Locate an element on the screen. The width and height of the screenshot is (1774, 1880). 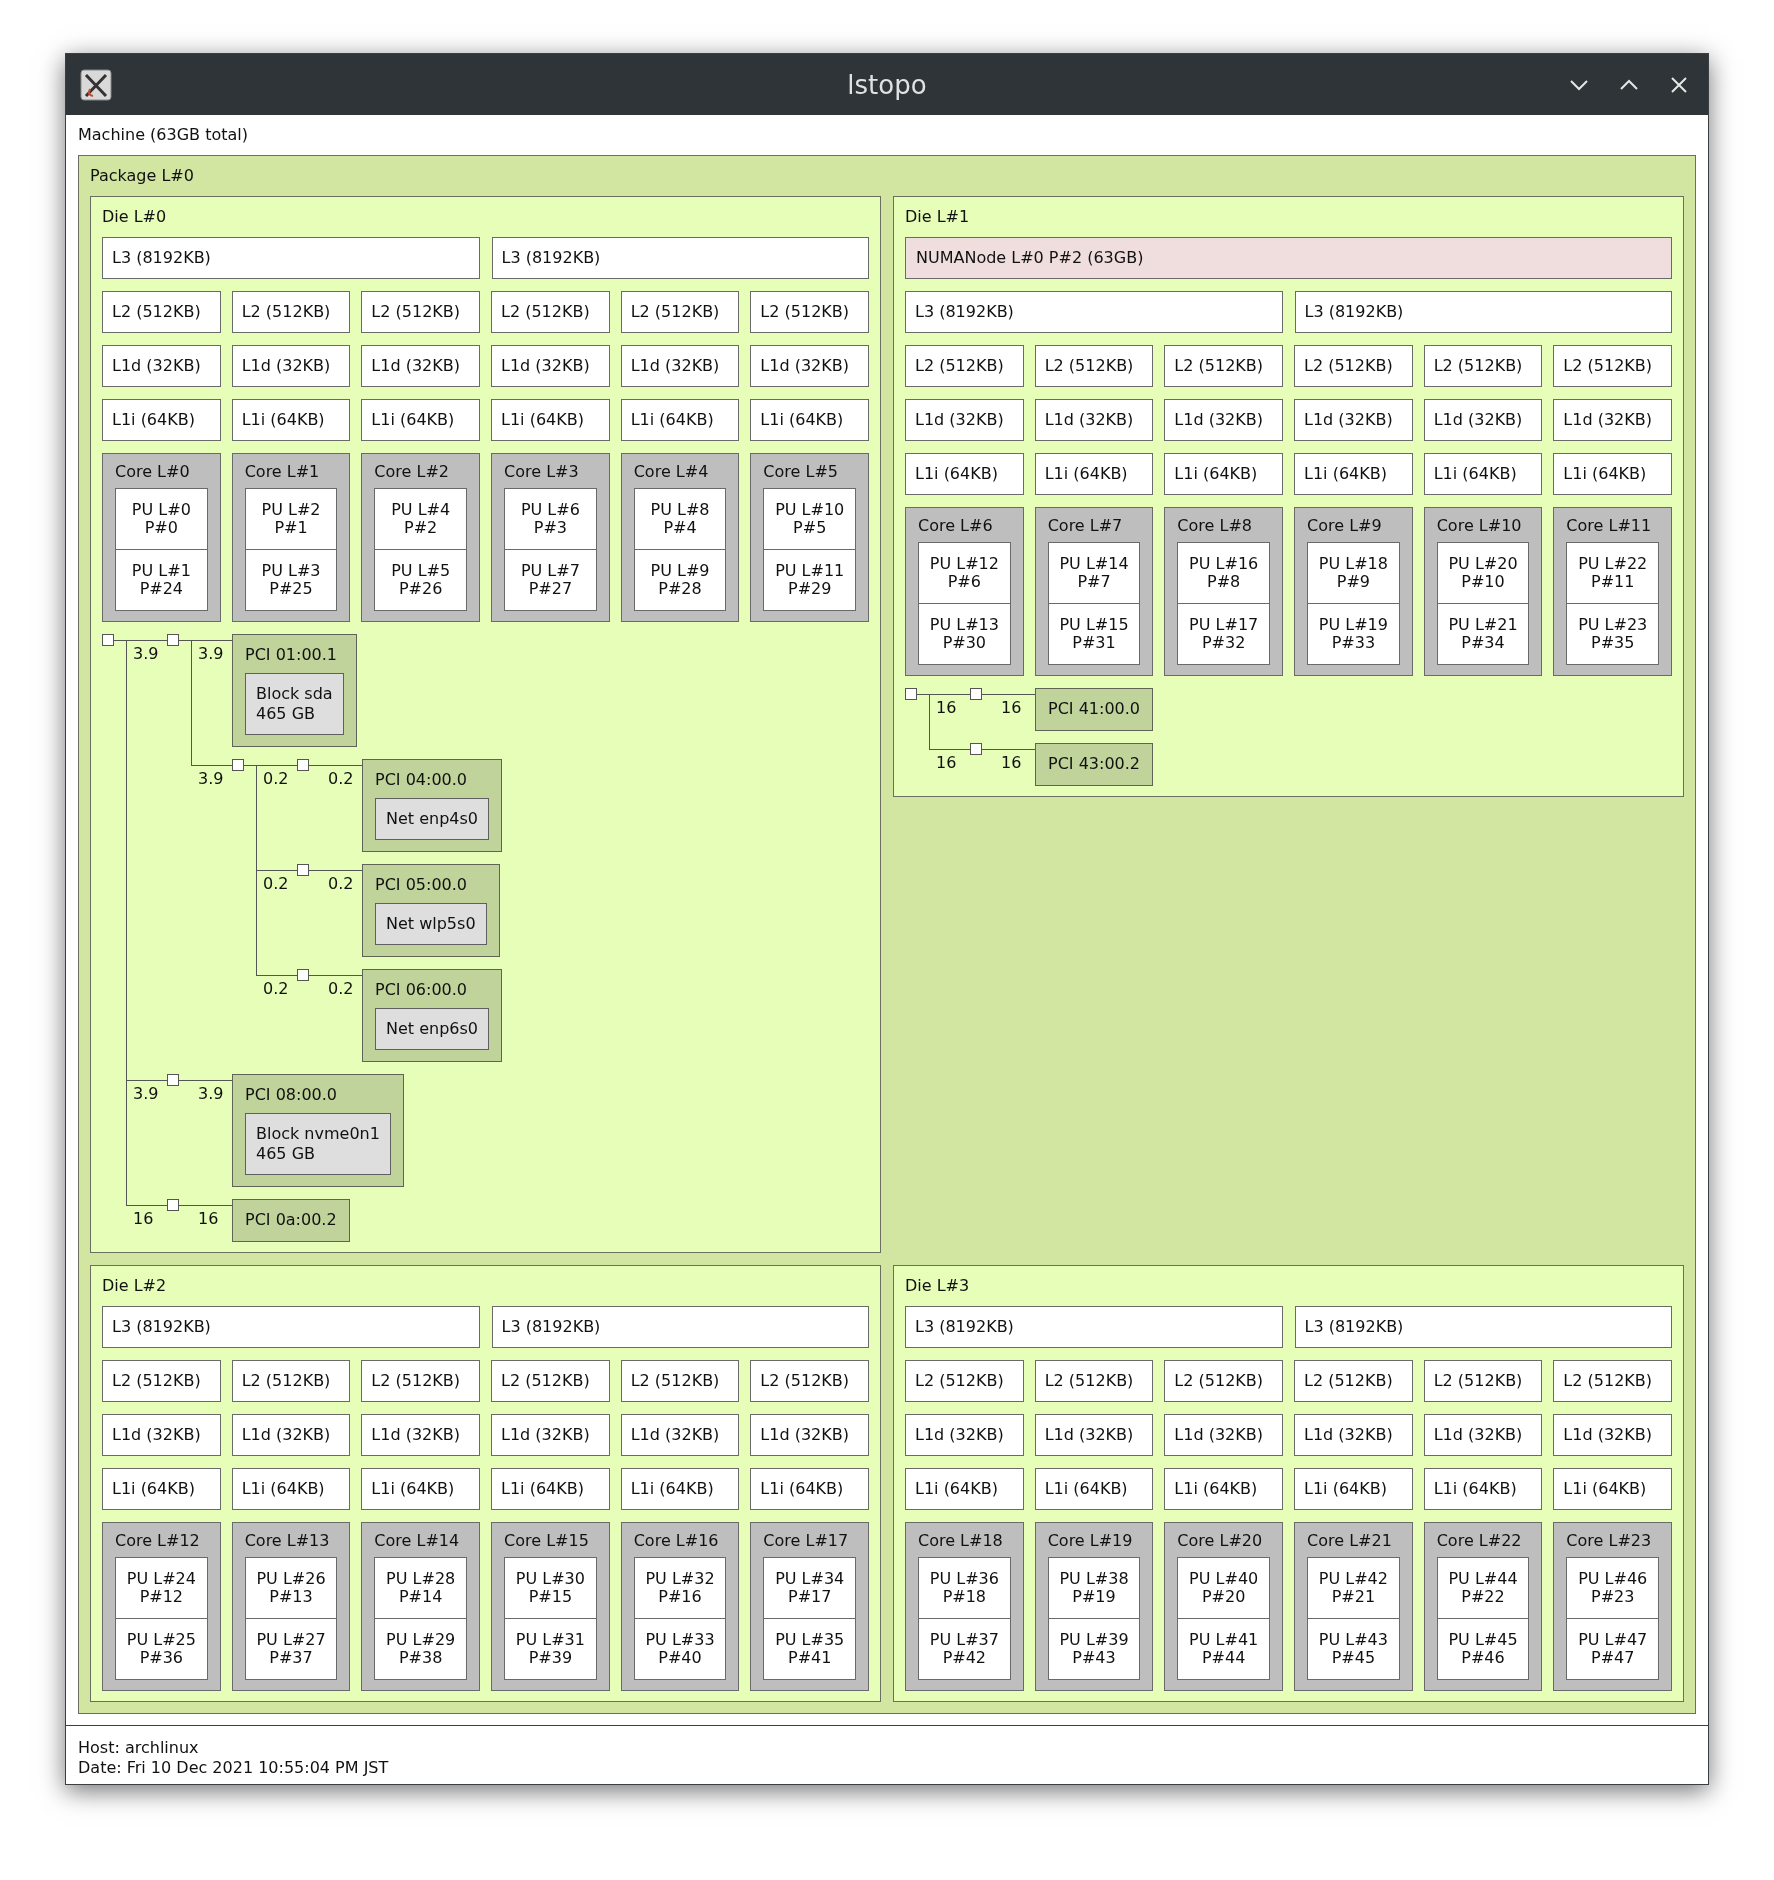
core-label: Core L#6 is located at coordinates (956, 526).